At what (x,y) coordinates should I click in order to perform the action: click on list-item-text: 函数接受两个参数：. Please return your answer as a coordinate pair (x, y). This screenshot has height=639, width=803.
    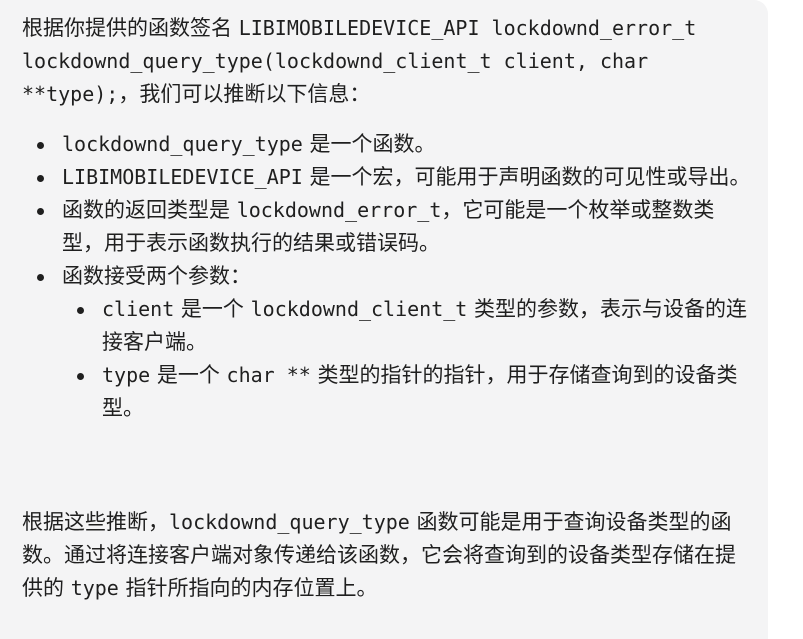
    Looking at the image, I should click on (156, 276).